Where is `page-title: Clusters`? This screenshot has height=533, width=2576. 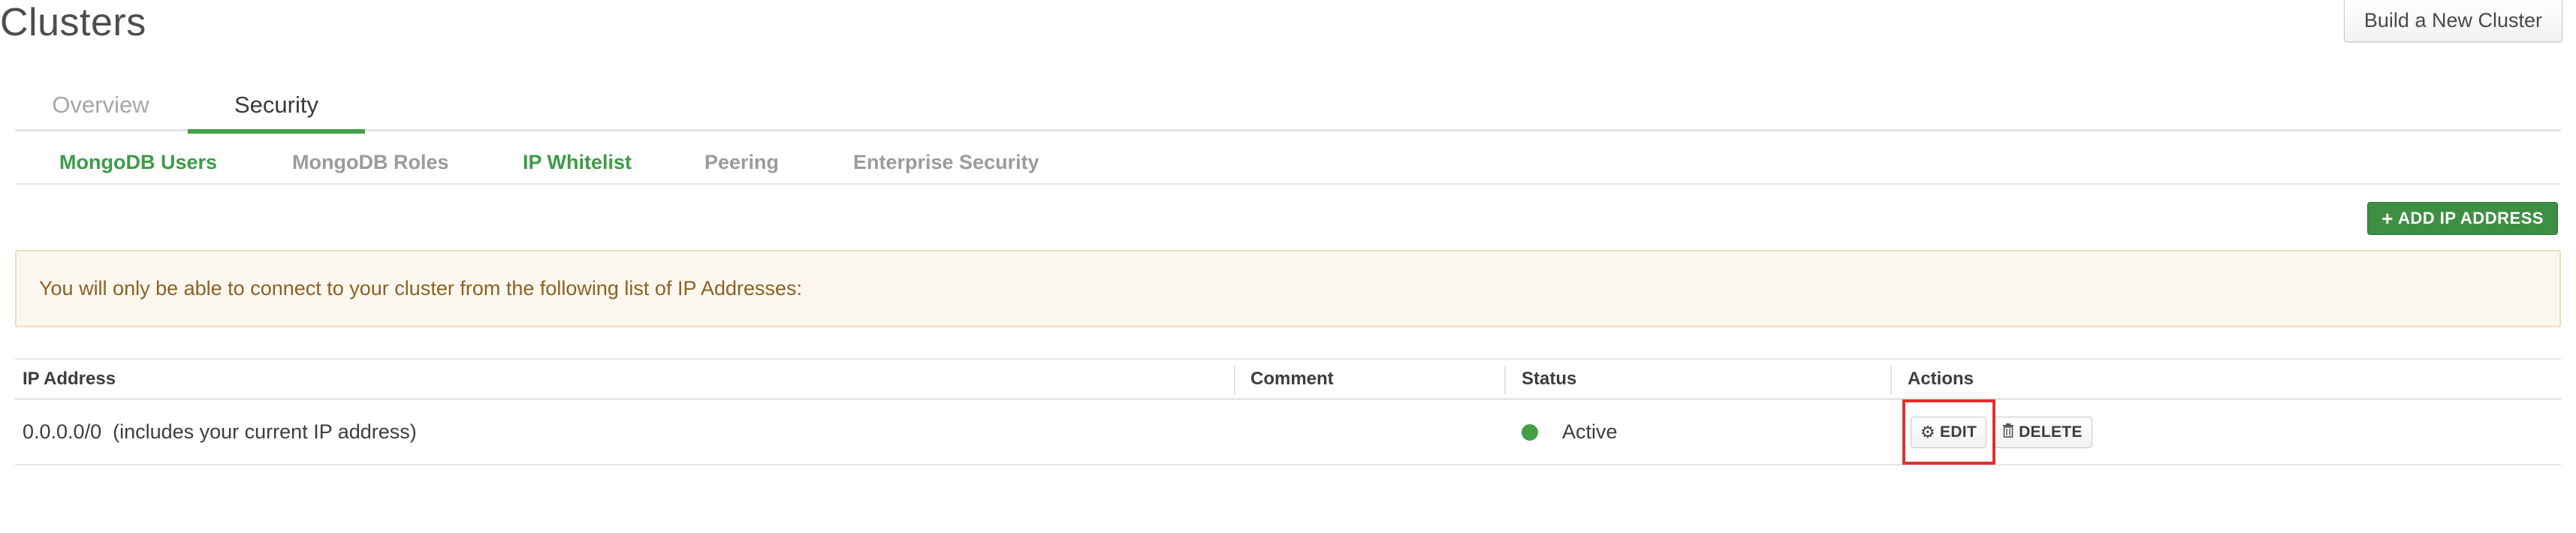
page-title: Clusters is located at coordinates (73, 22).